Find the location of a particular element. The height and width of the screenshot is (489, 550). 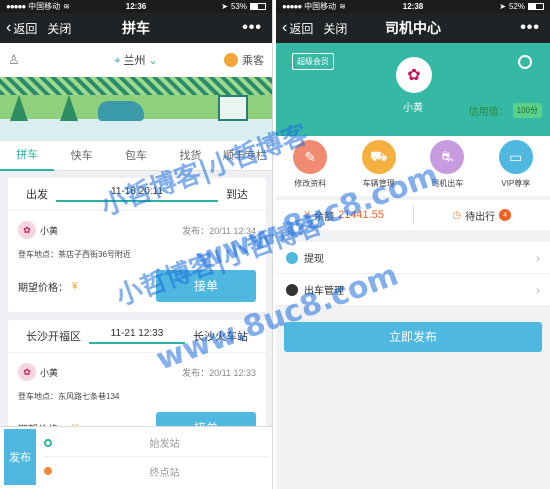

banner-image is located at coordinates (136, 109).